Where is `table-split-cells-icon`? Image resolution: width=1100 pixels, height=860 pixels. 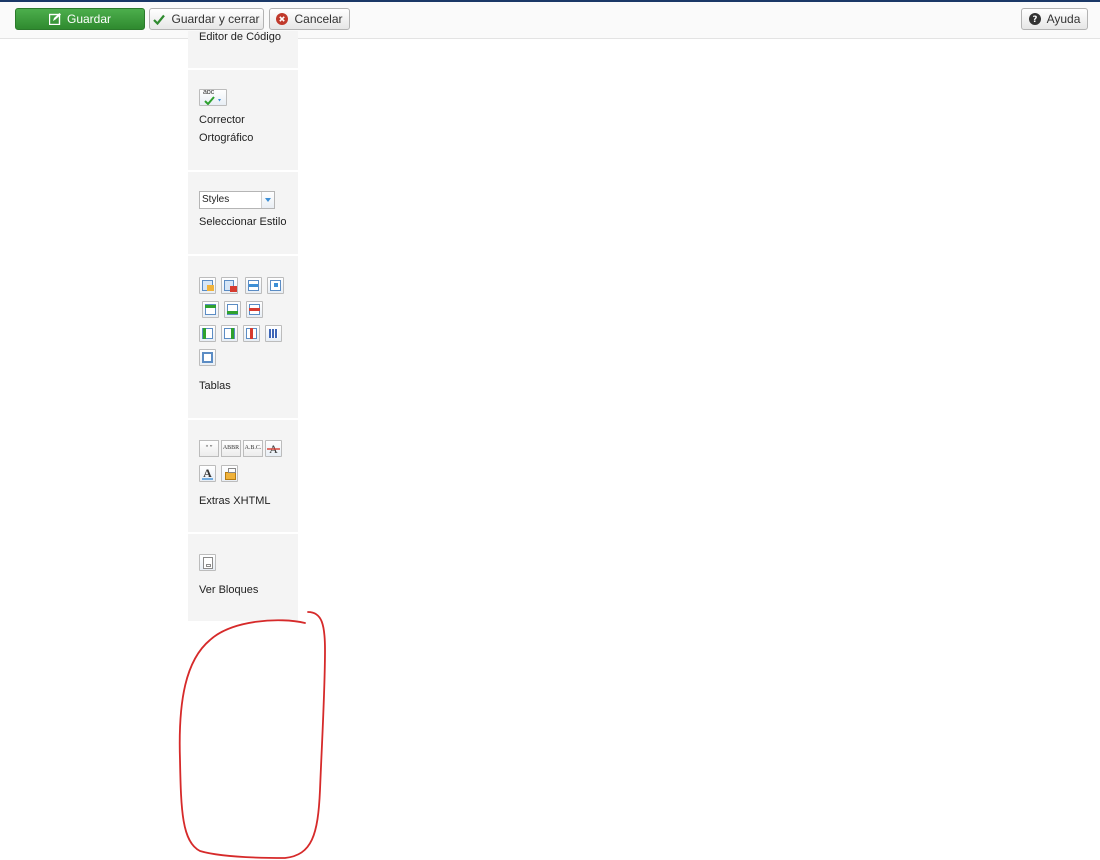
table-split-cells-icon is located at coordinates (207, 357).